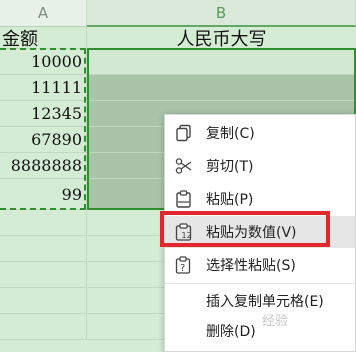 Image resolution: width=356 pixels, height=352 pixels. I want to click on cell-a8, so click(43, 222).